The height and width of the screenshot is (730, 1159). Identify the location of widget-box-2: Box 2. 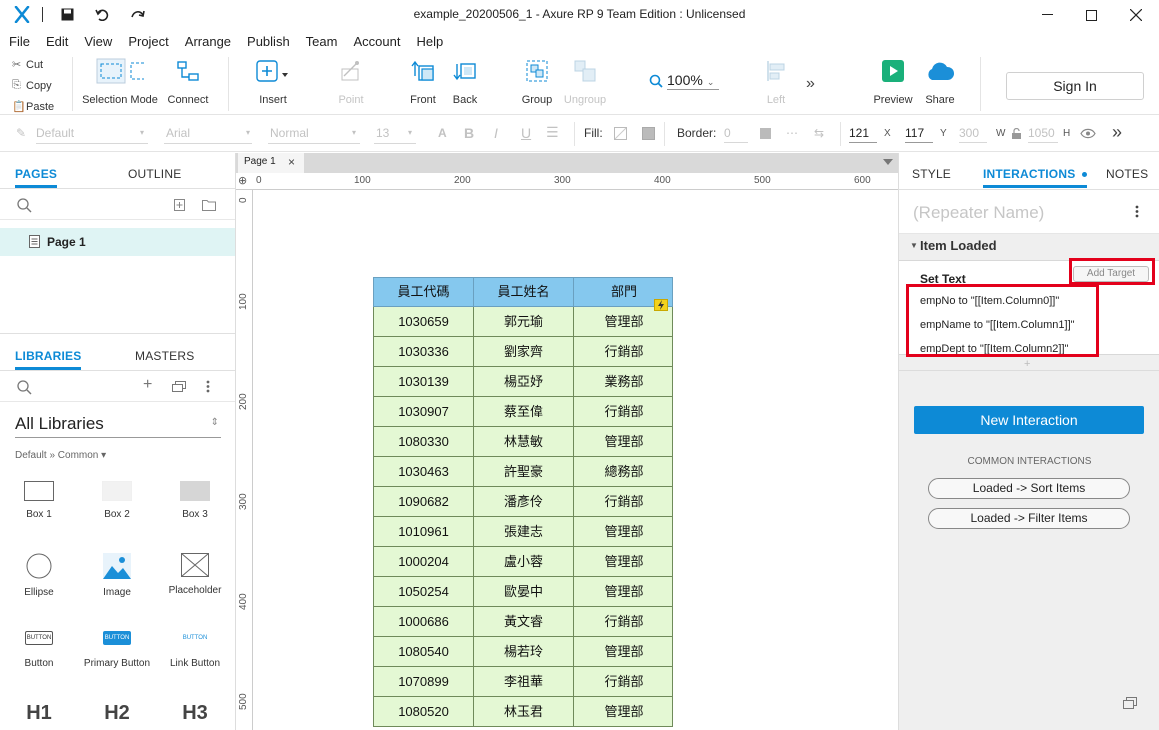
(117, 500).